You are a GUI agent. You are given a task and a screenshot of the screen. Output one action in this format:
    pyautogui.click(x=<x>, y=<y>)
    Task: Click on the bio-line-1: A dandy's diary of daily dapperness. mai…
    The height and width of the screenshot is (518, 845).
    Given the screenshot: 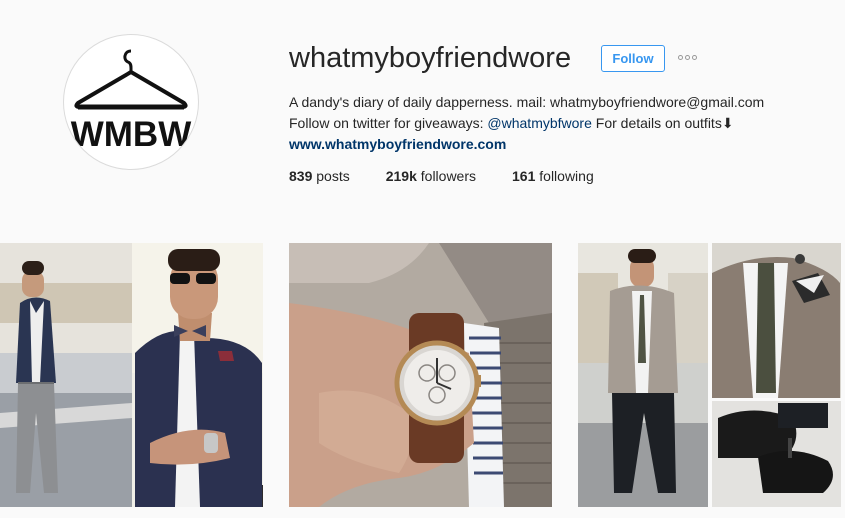 What is the action you would take?
    pyautogui.click(x=527, y=102)
    